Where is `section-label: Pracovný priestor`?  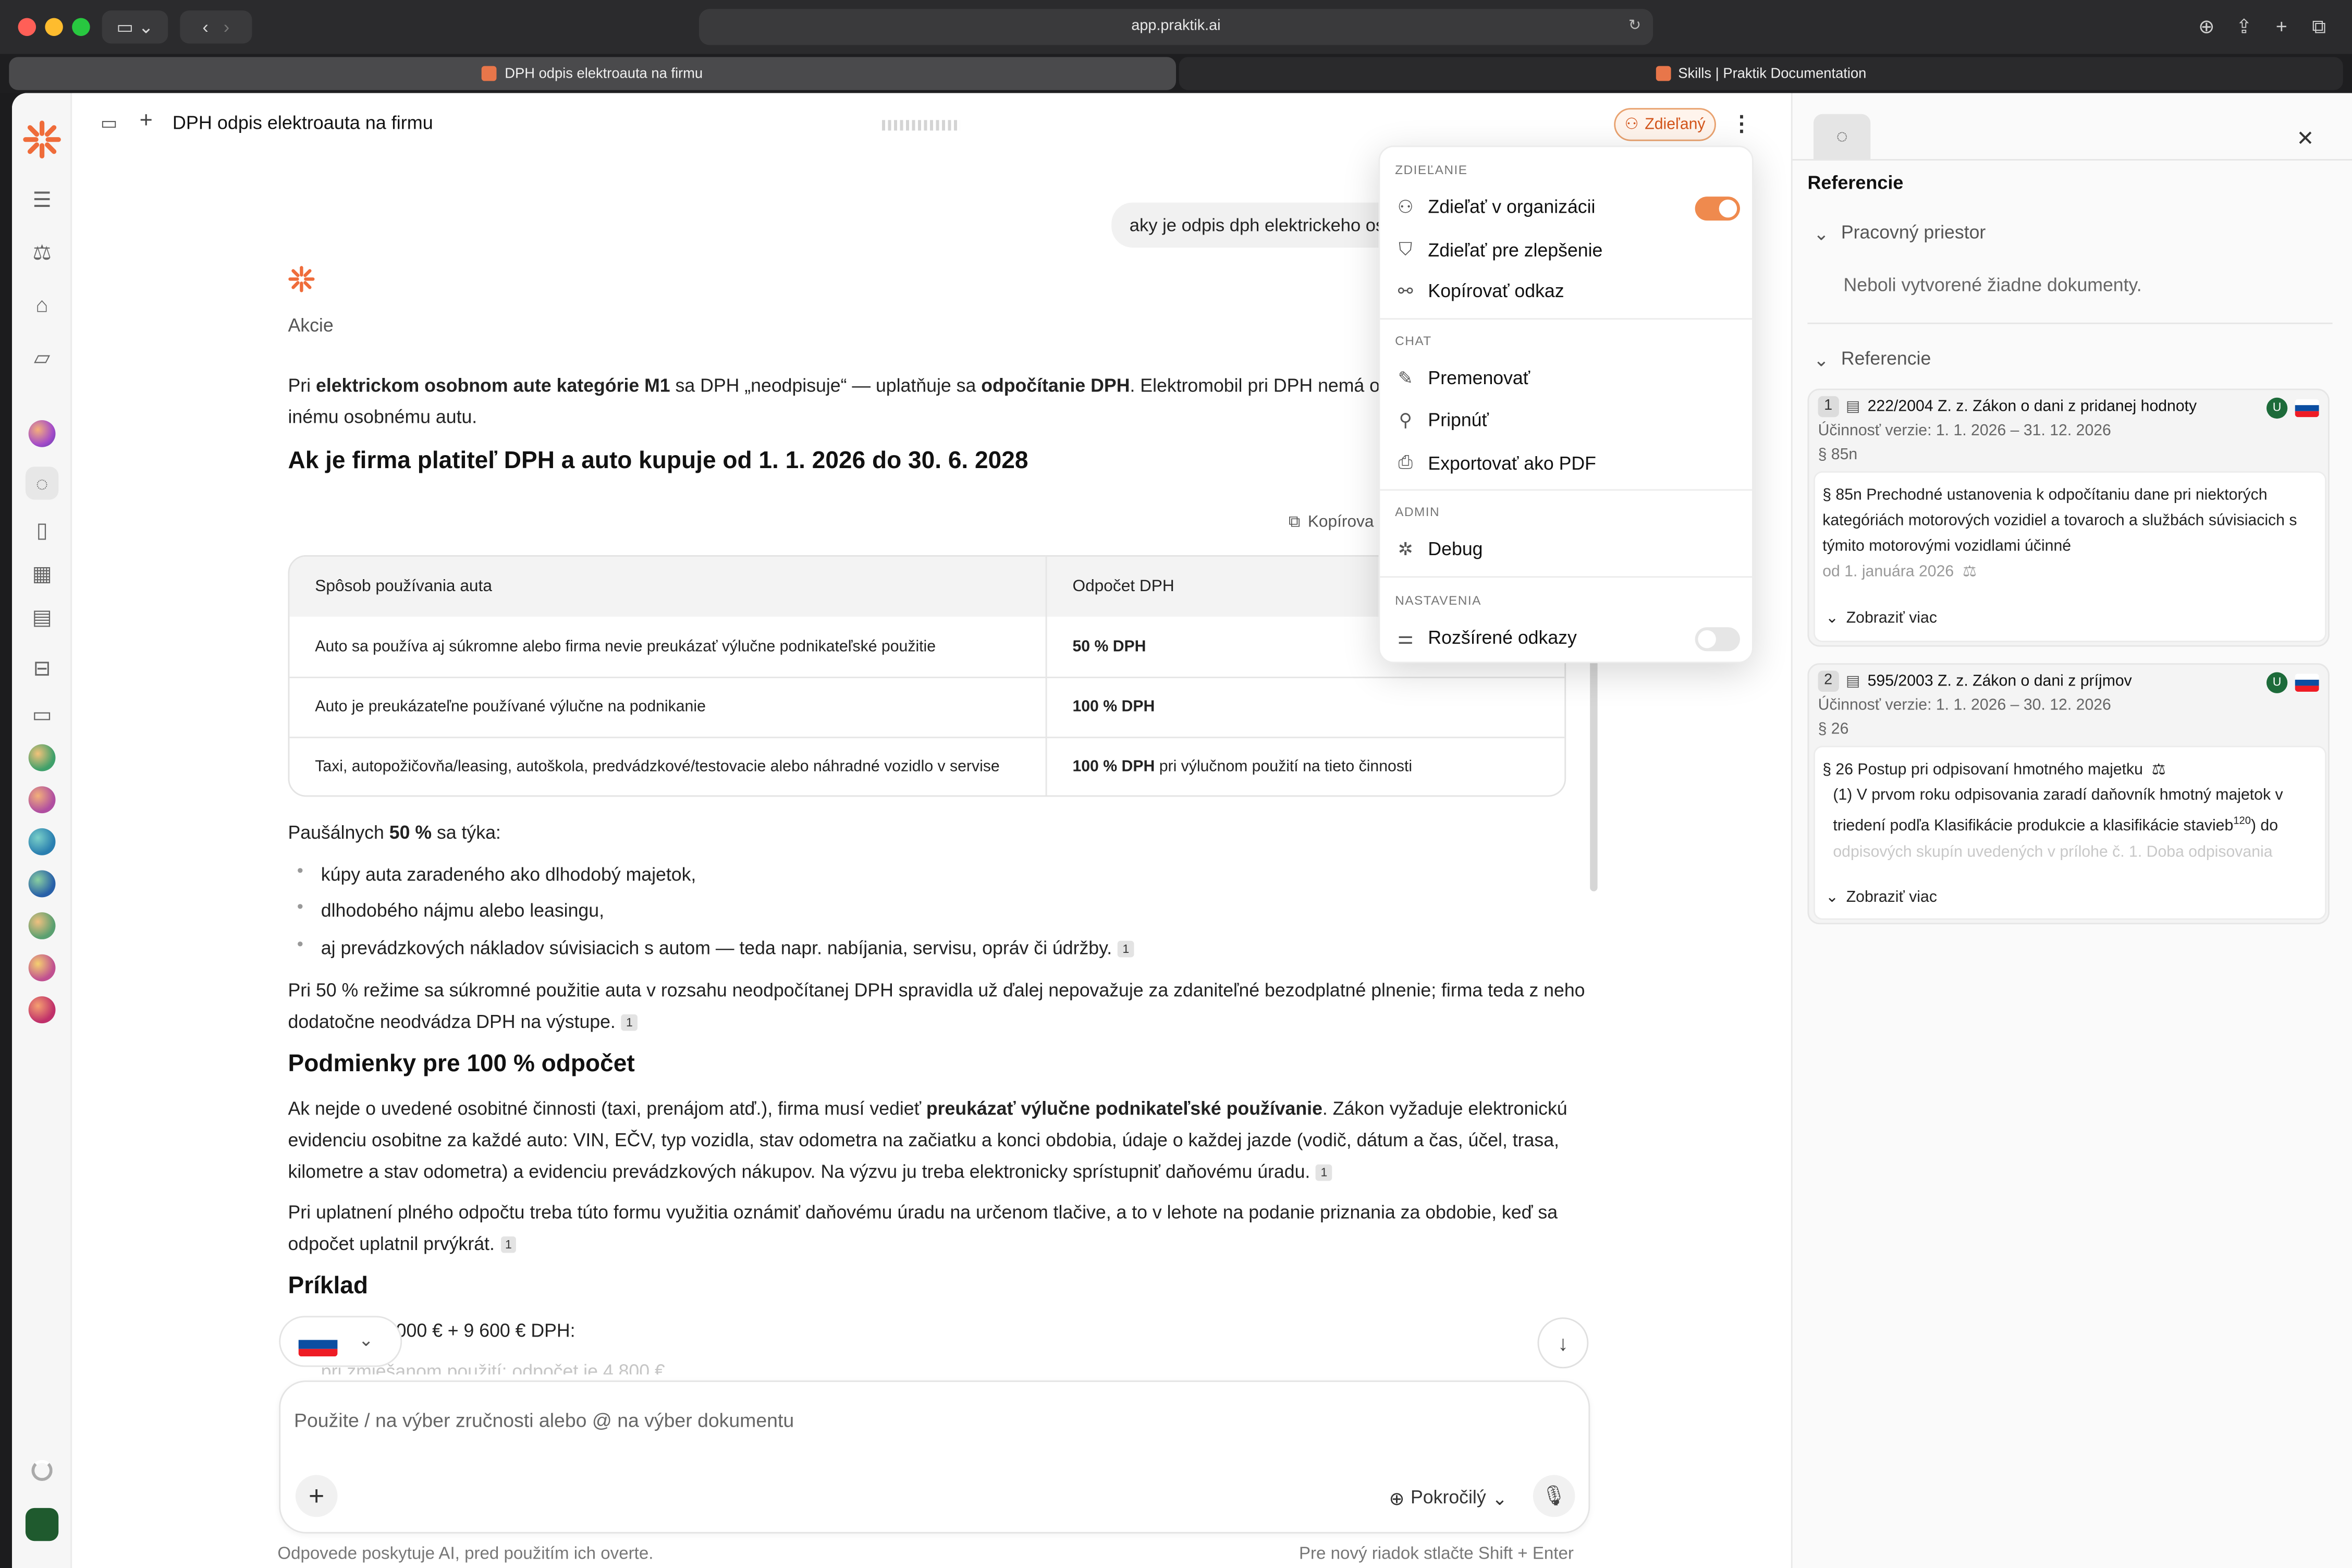
section-label: Pracovný priestor is located at coordinates (1914, 232).